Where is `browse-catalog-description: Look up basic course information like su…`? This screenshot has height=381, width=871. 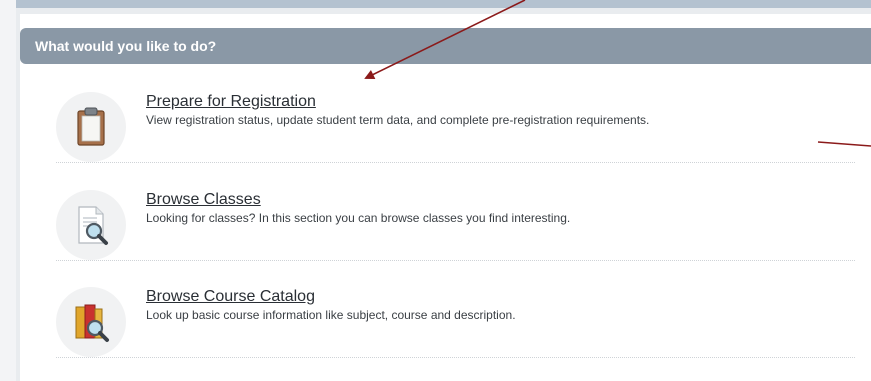
browse-catalog-description: Look up basic course information like su… is located at coordinates (331, 315).